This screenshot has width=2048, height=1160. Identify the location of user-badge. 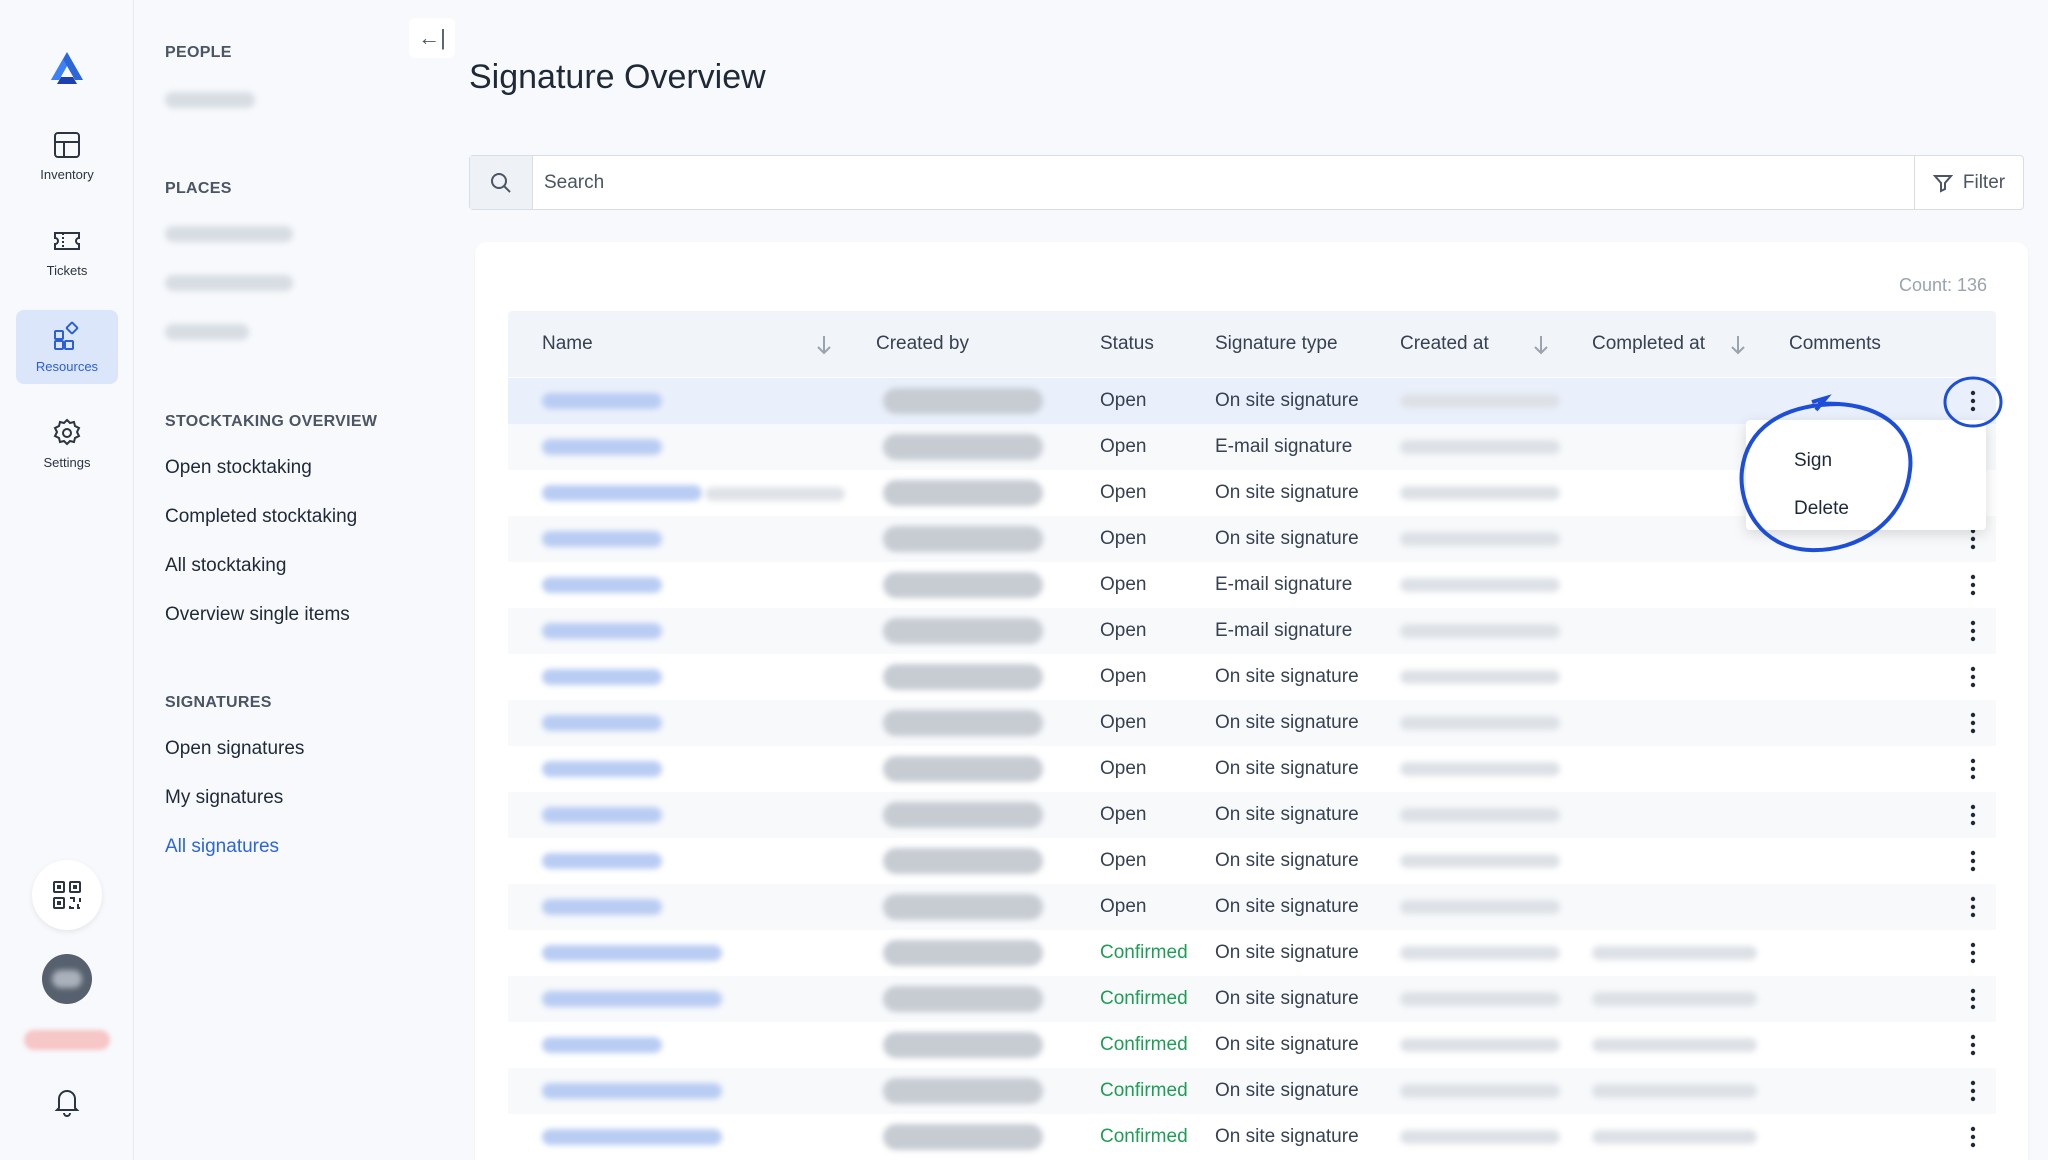
(67, 1040).